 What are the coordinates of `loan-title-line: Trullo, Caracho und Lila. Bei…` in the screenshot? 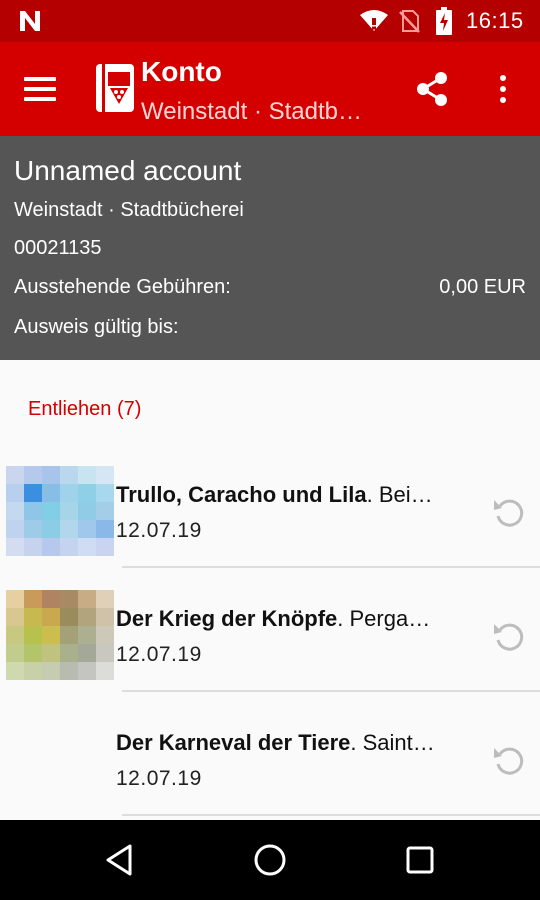 It's located at (297, 495).